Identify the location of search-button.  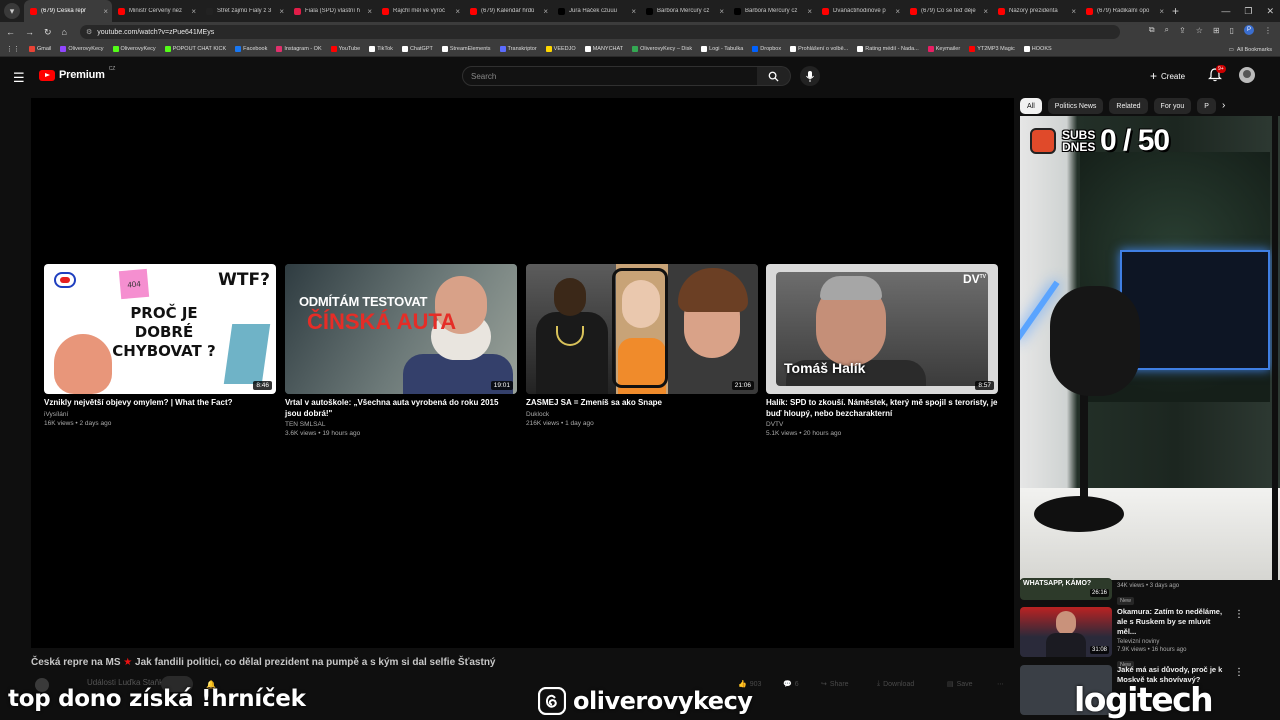
(774, 76).